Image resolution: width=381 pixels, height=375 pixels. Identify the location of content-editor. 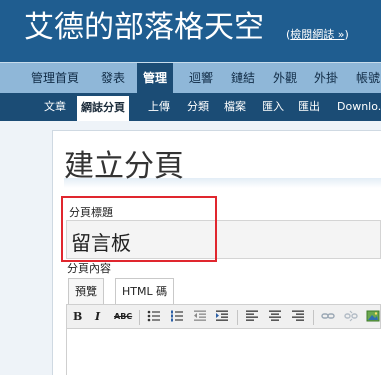
(223, 352).